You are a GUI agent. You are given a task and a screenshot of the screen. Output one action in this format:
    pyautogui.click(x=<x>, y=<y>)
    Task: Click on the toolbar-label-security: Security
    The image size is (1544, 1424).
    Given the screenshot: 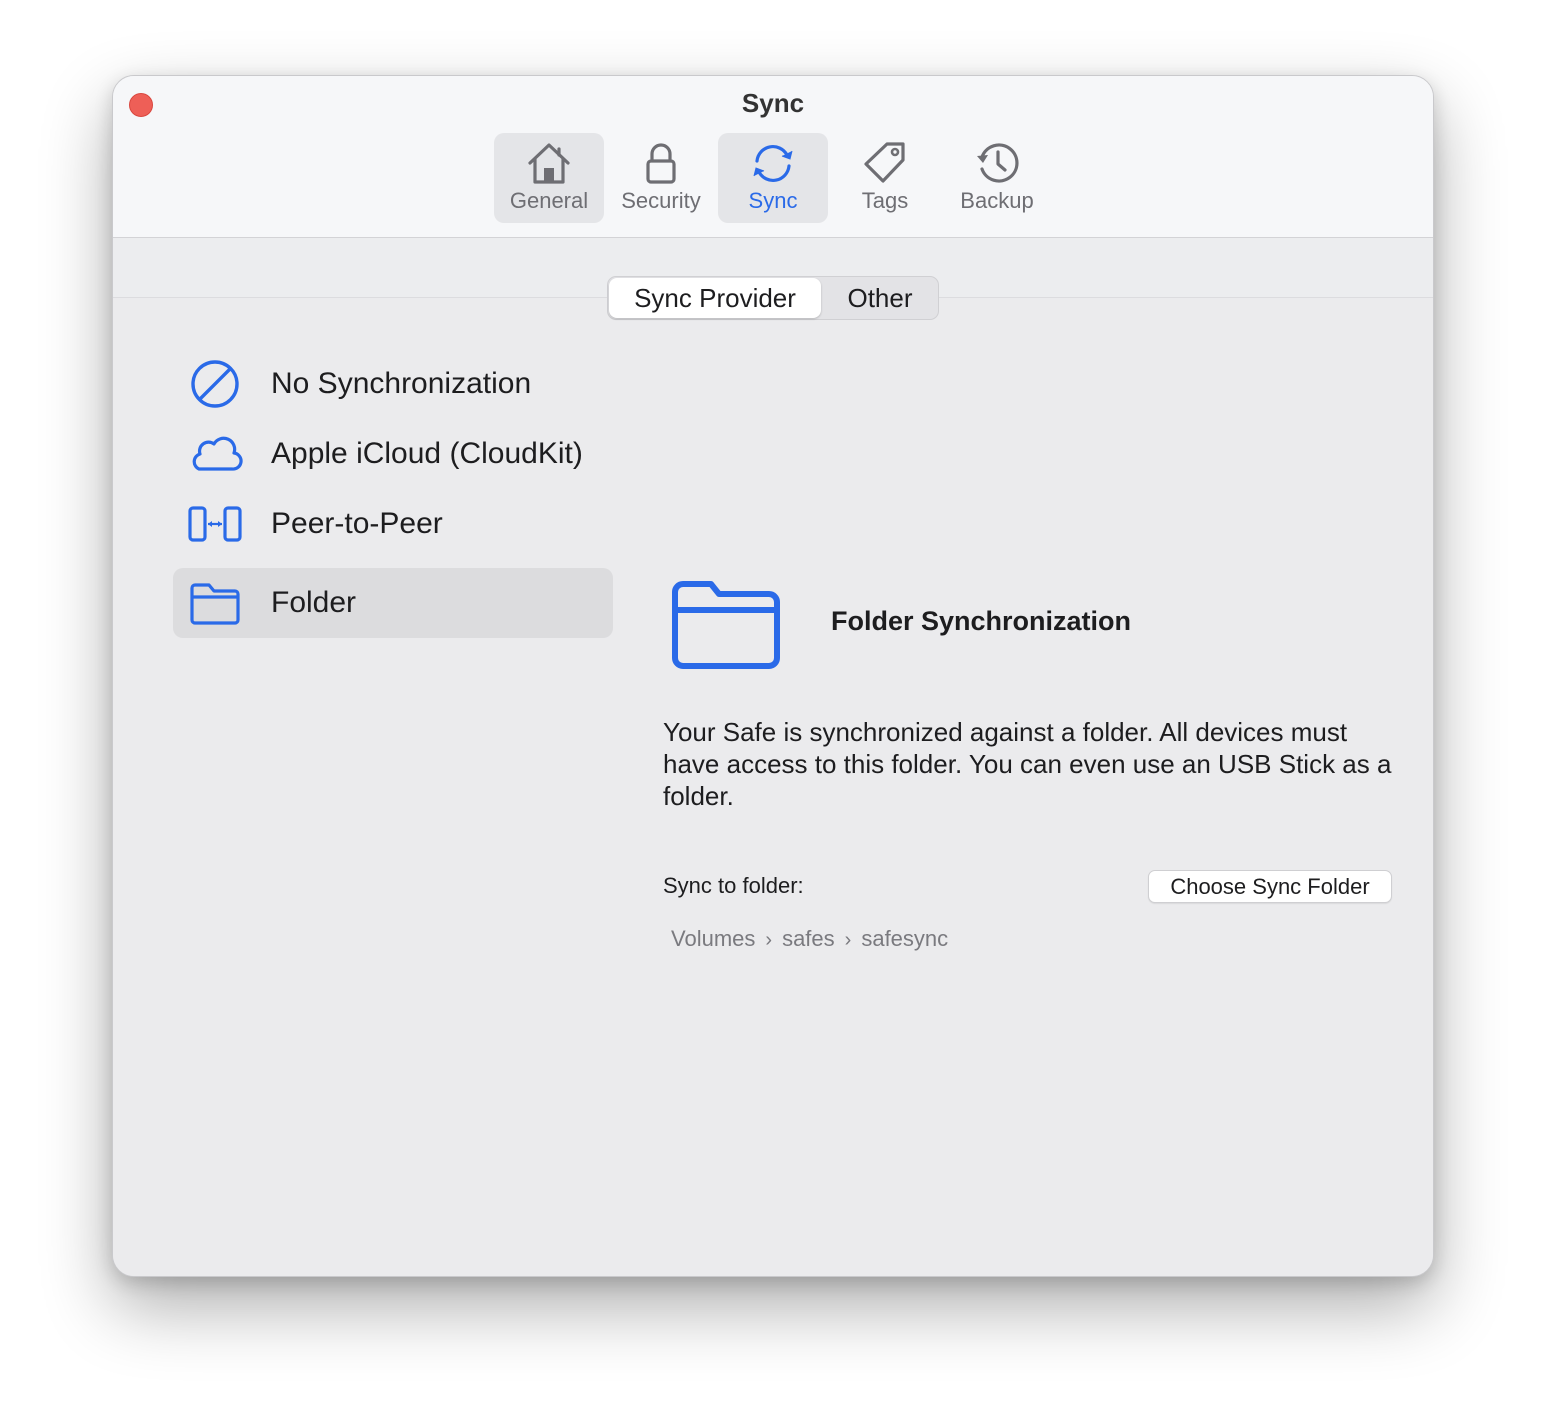 What is the action you would take?
    pyautogui.click(x=661, y=200)
    